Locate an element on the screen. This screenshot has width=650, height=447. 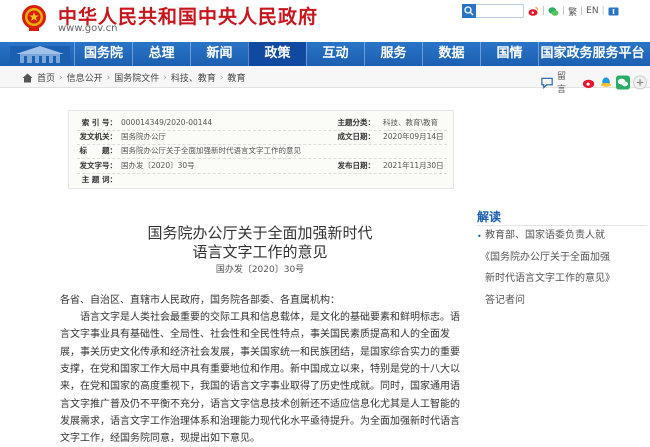
share-bar: 留言 is located at coordinates (595, 82).